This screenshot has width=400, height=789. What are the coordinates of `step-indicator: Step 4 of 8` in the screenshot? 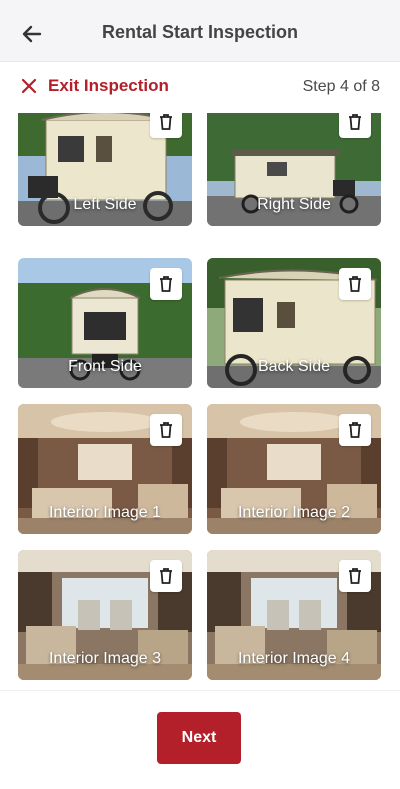 It's located at (341, 86).